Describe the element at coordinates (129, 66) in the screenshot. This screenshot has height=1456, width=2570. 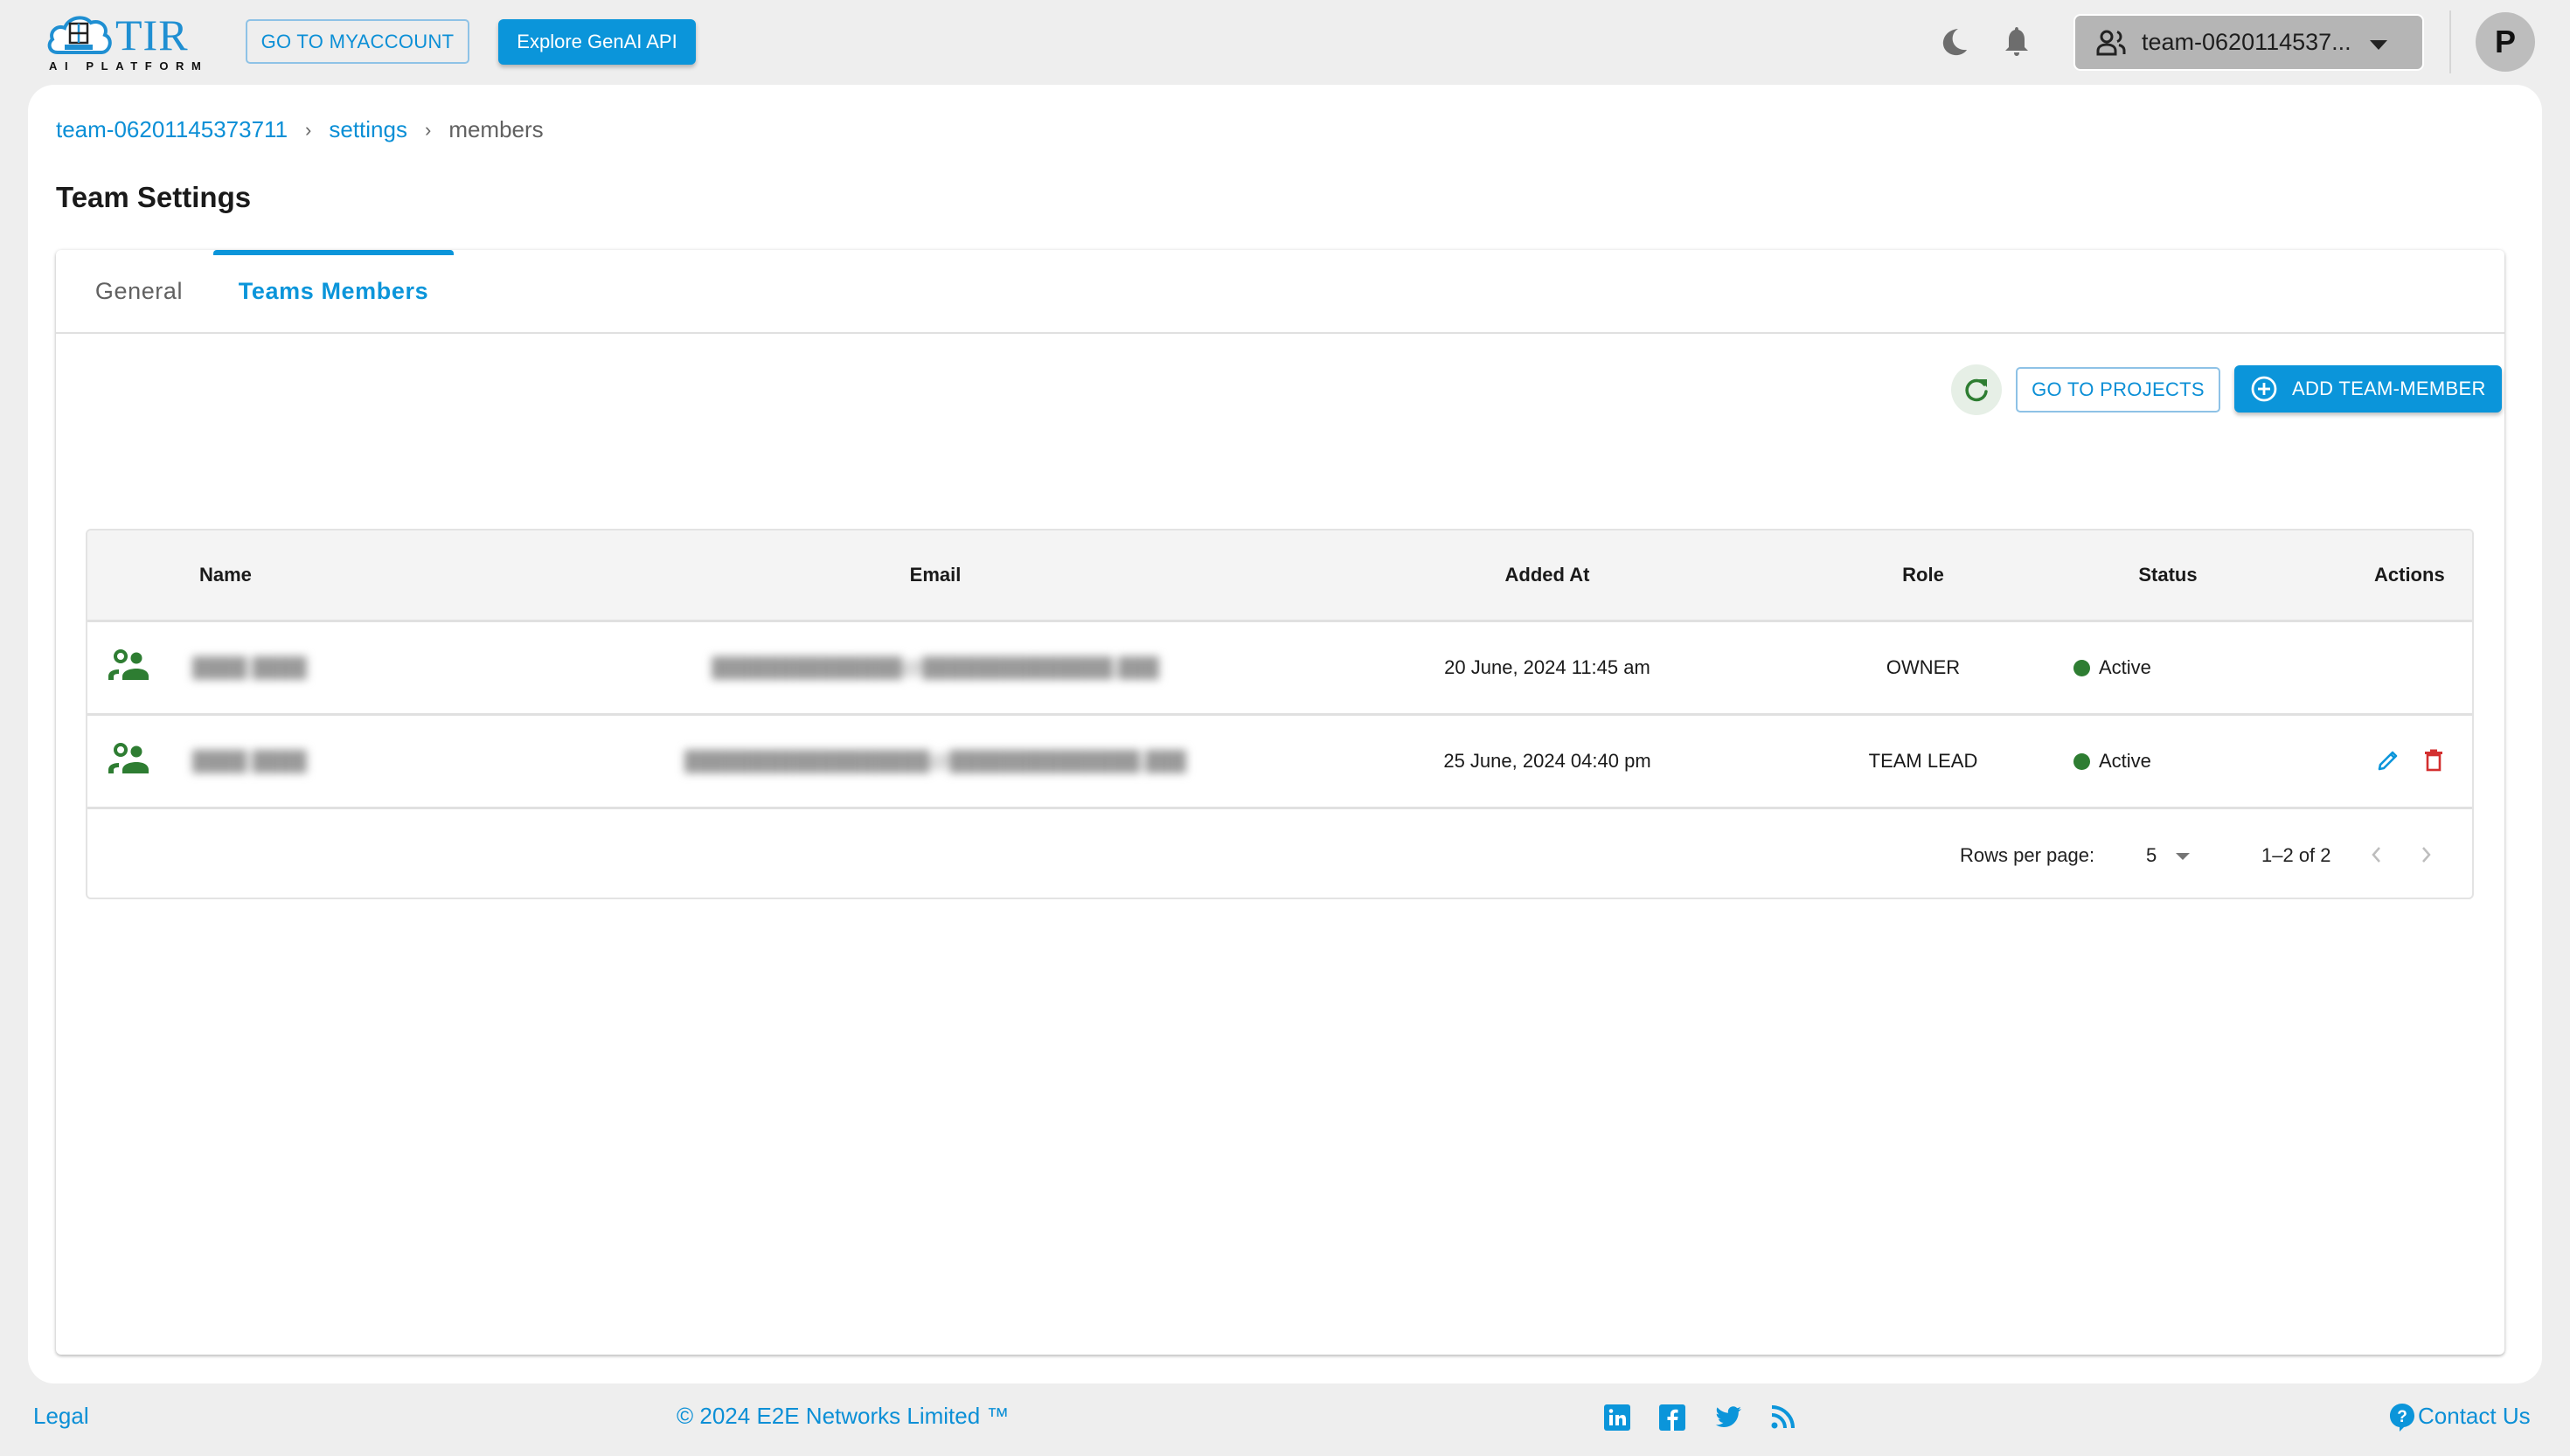
I see `logo-subtitle: AI PLATFORM` at that location.